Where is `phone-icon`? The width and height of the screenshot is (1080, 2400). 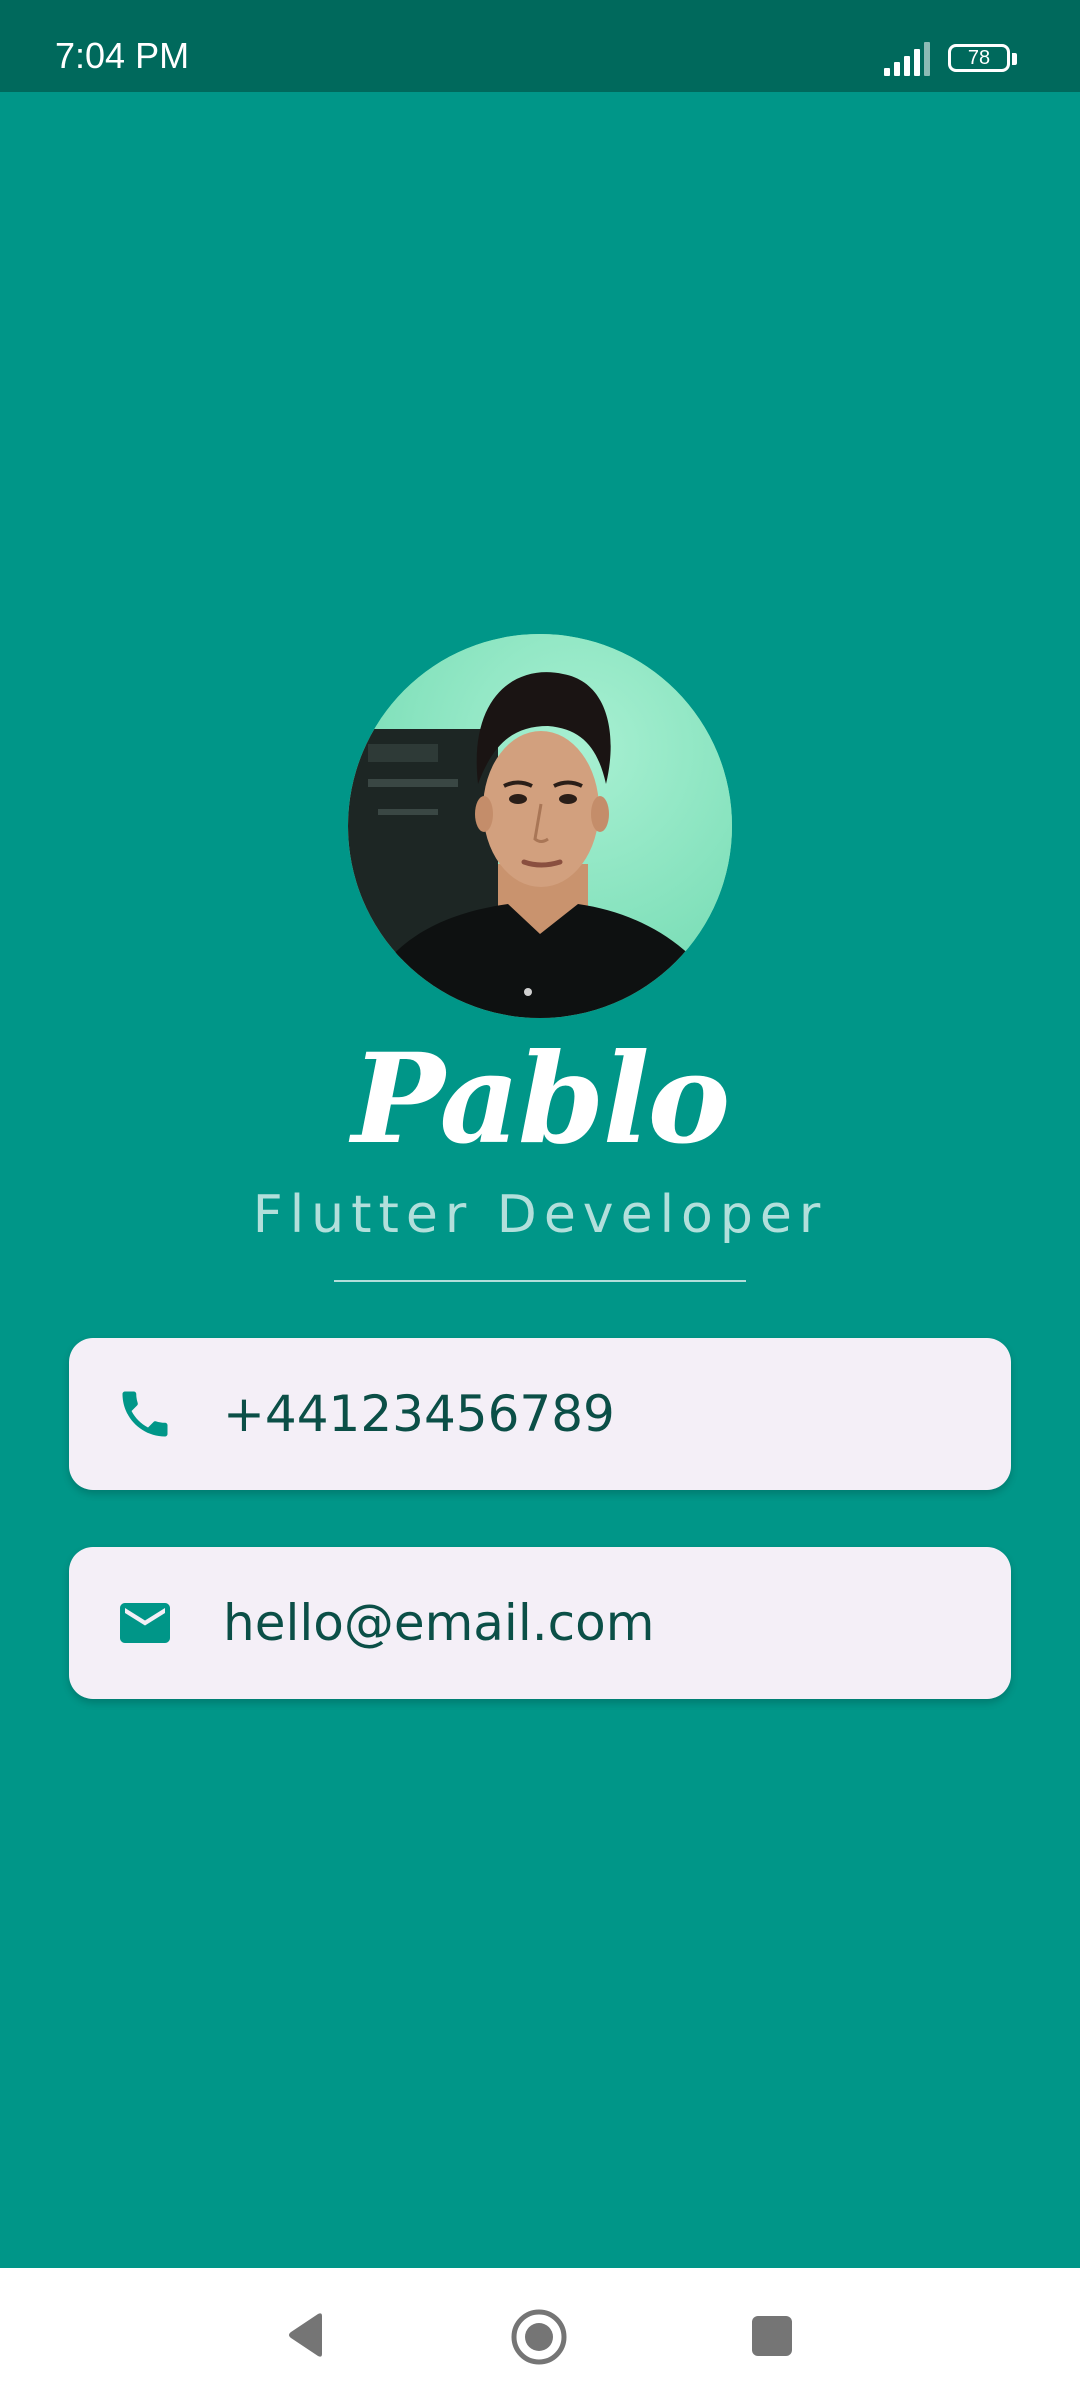
phone-icon is located at coordinates (145, 1414).